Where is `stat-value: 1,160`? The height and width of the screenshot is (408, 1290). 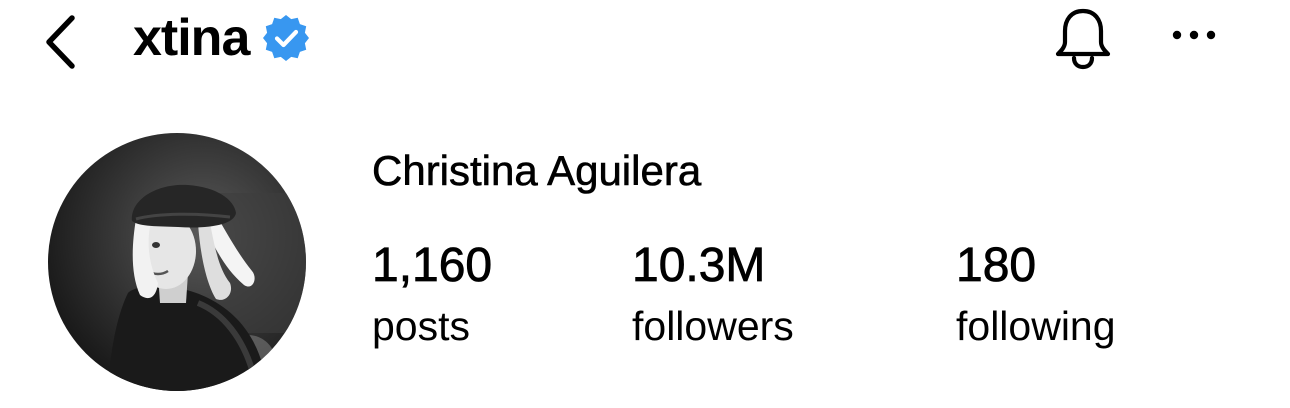 stat-value: 1,160 is located at coordinates (432, 265).